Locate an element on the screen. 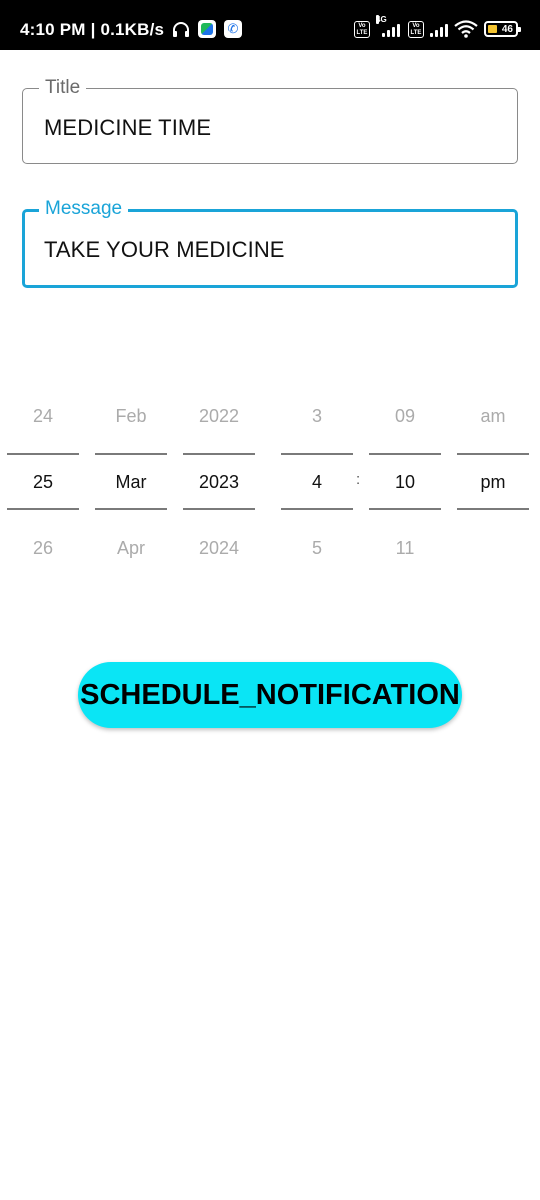 This screenshot has height=1200, width=540. battery-icon: 46 is located at coordinates (502, 29).